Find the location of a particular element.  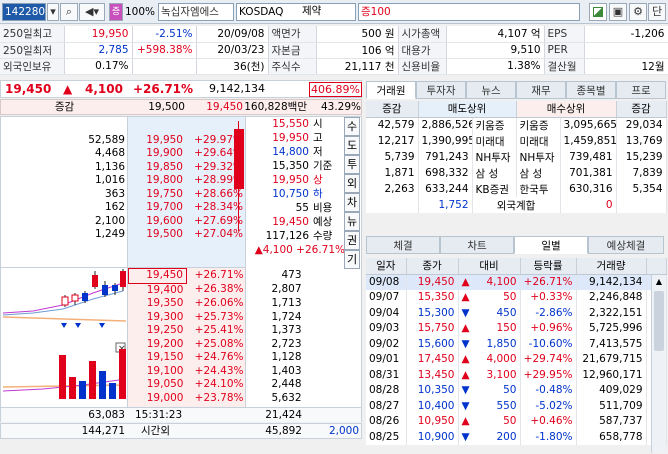

ask-price: 19,600 is located at coordinates (157, 222).